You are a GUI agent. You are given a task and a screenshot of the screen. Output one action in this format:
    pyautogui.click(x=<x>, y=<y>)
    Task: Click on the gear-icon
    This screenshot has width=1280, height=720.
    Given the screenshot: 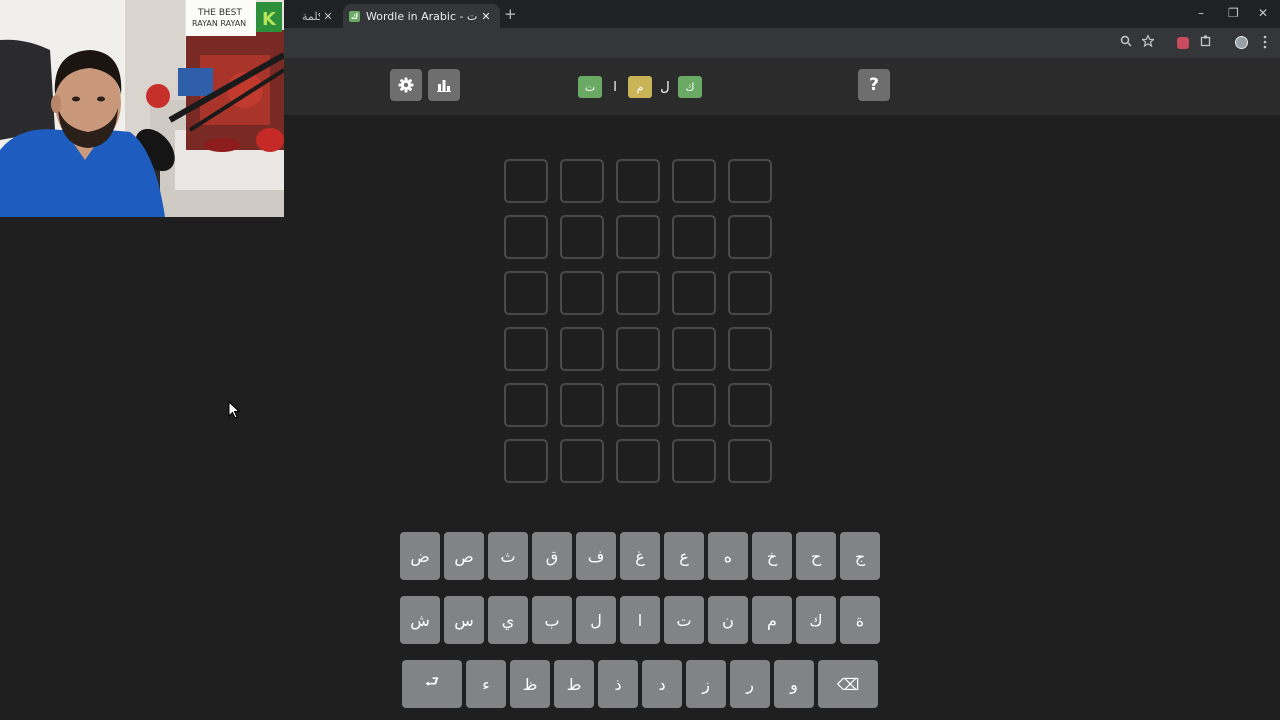 What is the action you would take?
    pyautogui.click(x=406, y=85)
    